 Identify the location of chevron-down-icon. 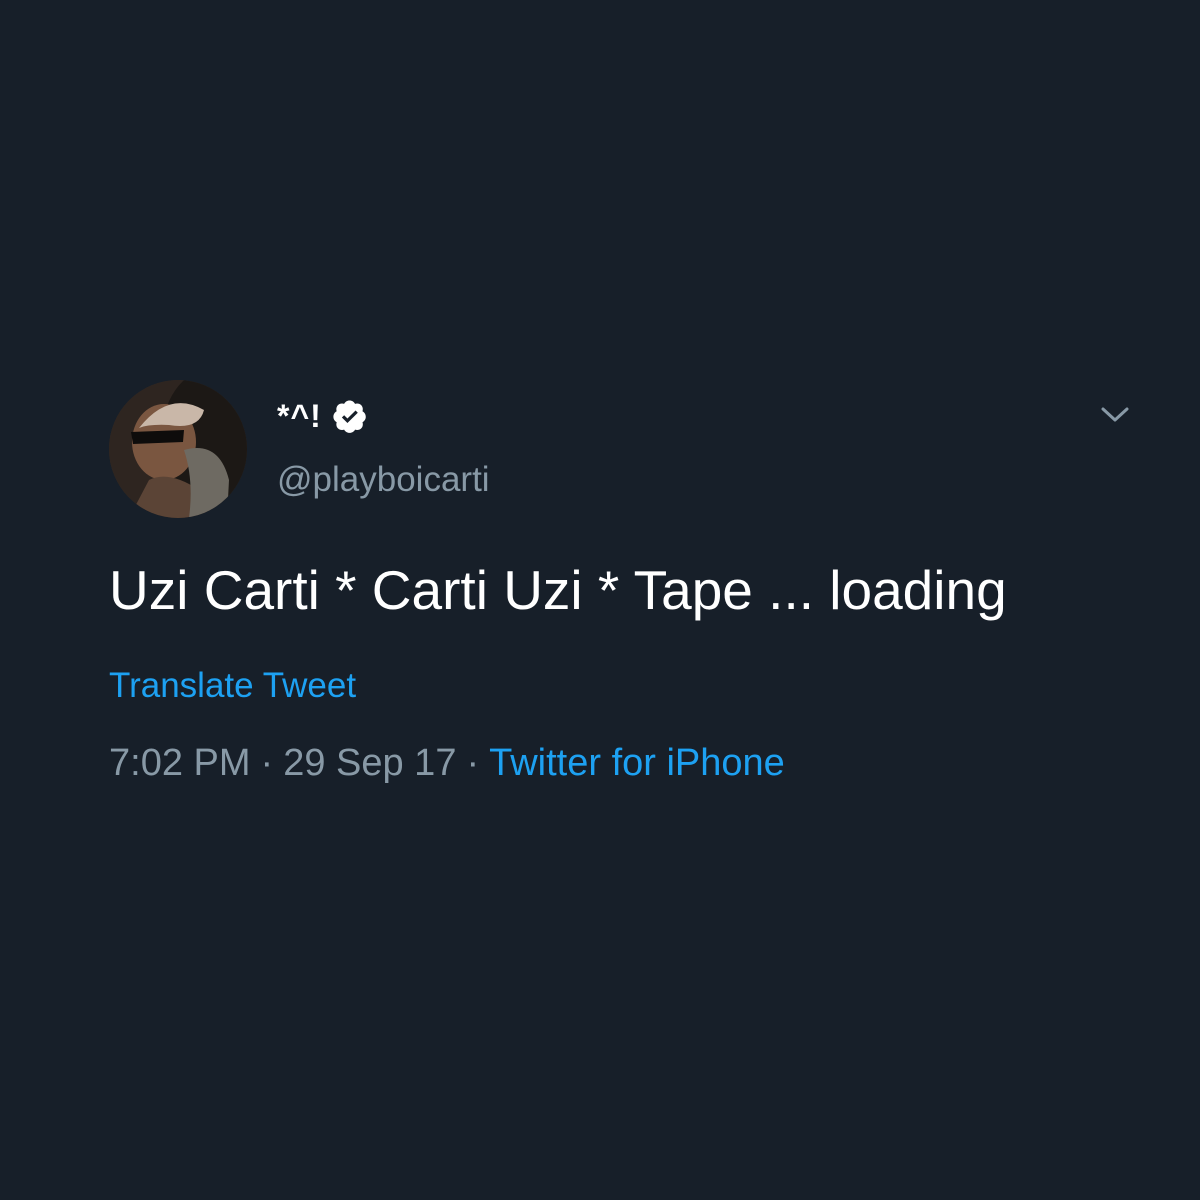
(1115, 414).